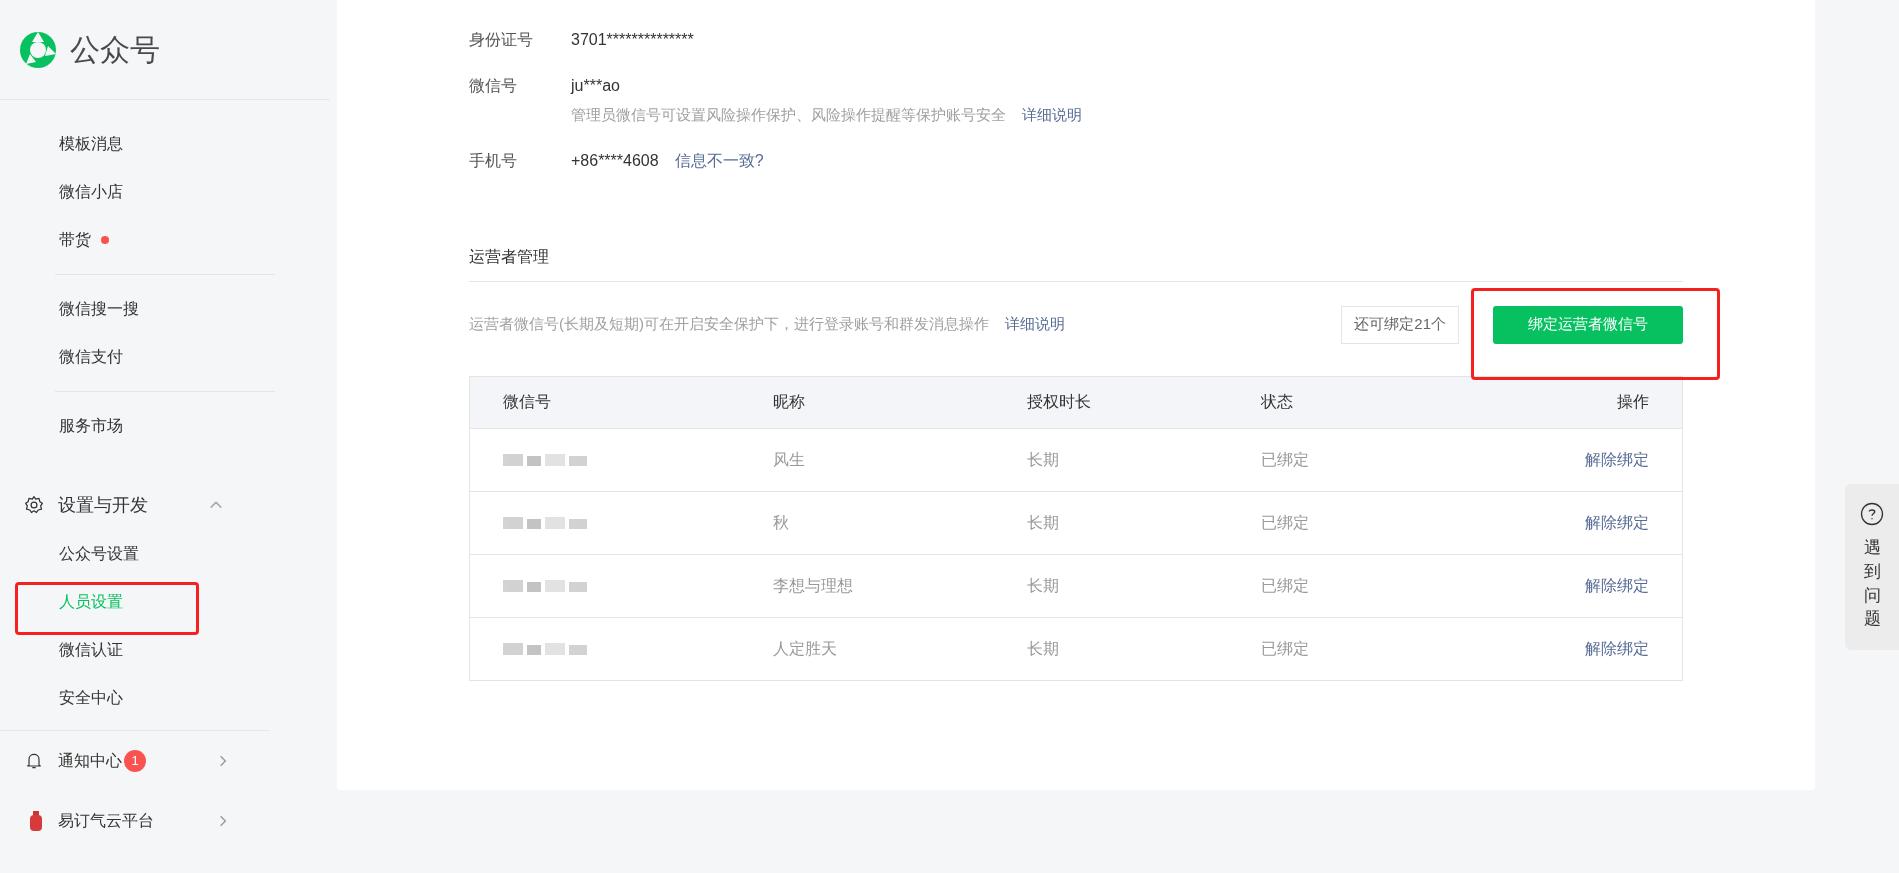 This screenshot has width=1899, height=873. Describe the element at coordinates (788, 115) in the screenshot. I see `hint-text: 管理员微信号可设置风险操作保护、风险操作提醒等保护账号安全` at that location.